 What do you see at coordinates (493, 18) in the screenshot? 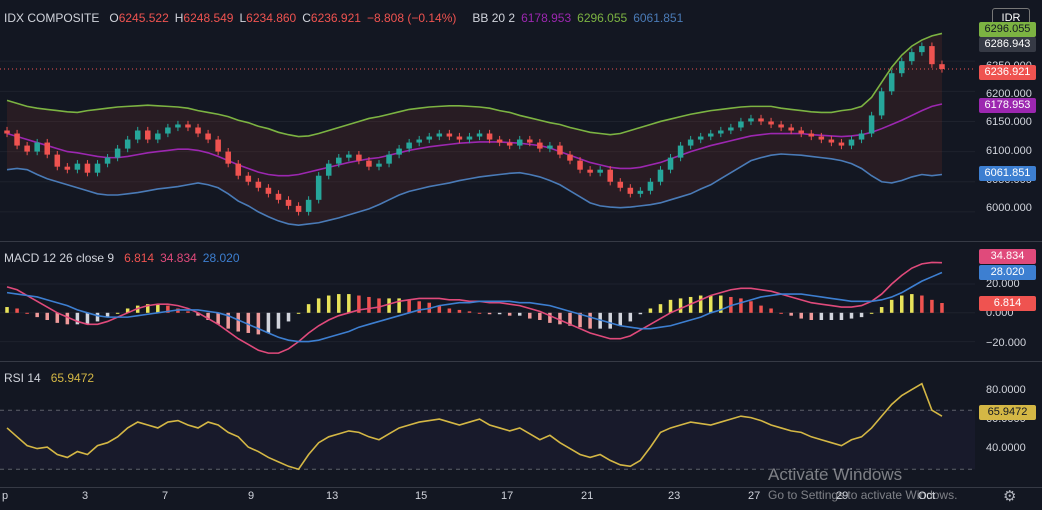
I see `bb-label: BB 20 2` at bounding box center [493, 18].